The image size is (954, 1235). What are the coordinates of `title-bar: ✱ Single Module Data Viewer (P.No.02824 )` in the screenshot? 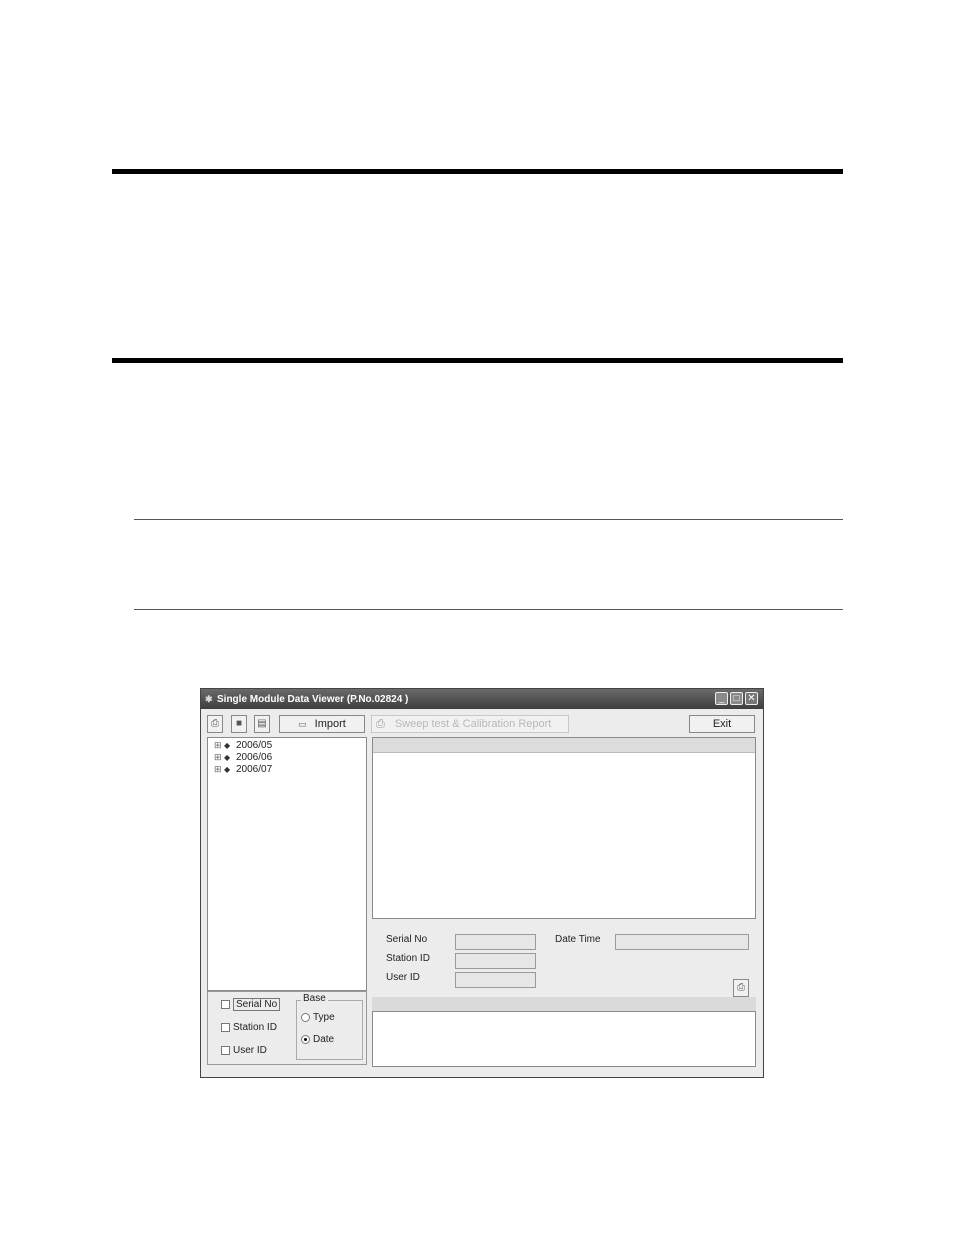 It's located at (482, 699).